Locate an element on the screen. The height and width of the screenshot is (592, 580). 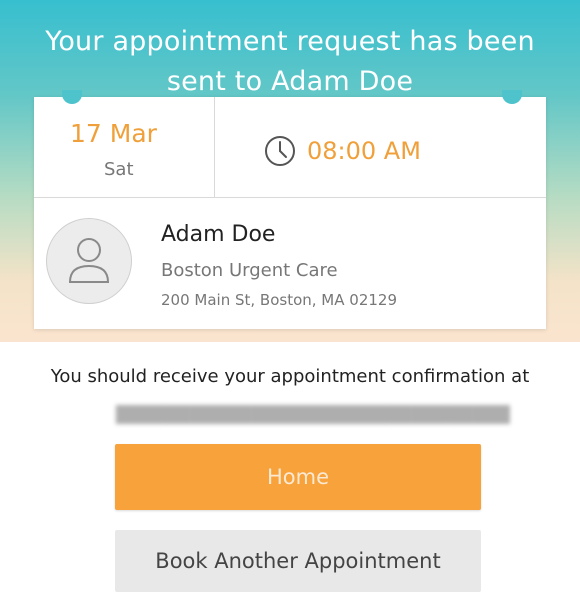
email-redacted: ████████████████████████████████ is located at coordinates (313, 414).